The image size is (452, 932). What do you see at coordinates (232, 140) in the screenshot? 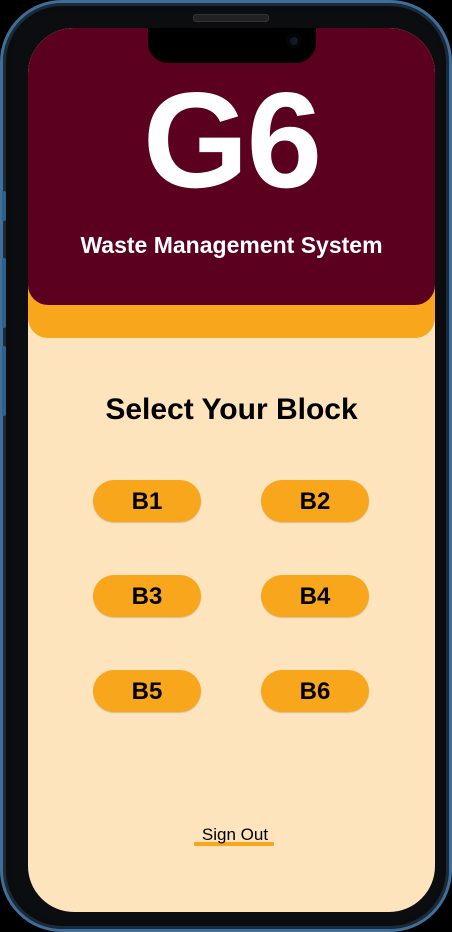
I see `app-logo: G6` at bounding box center [232, 140].